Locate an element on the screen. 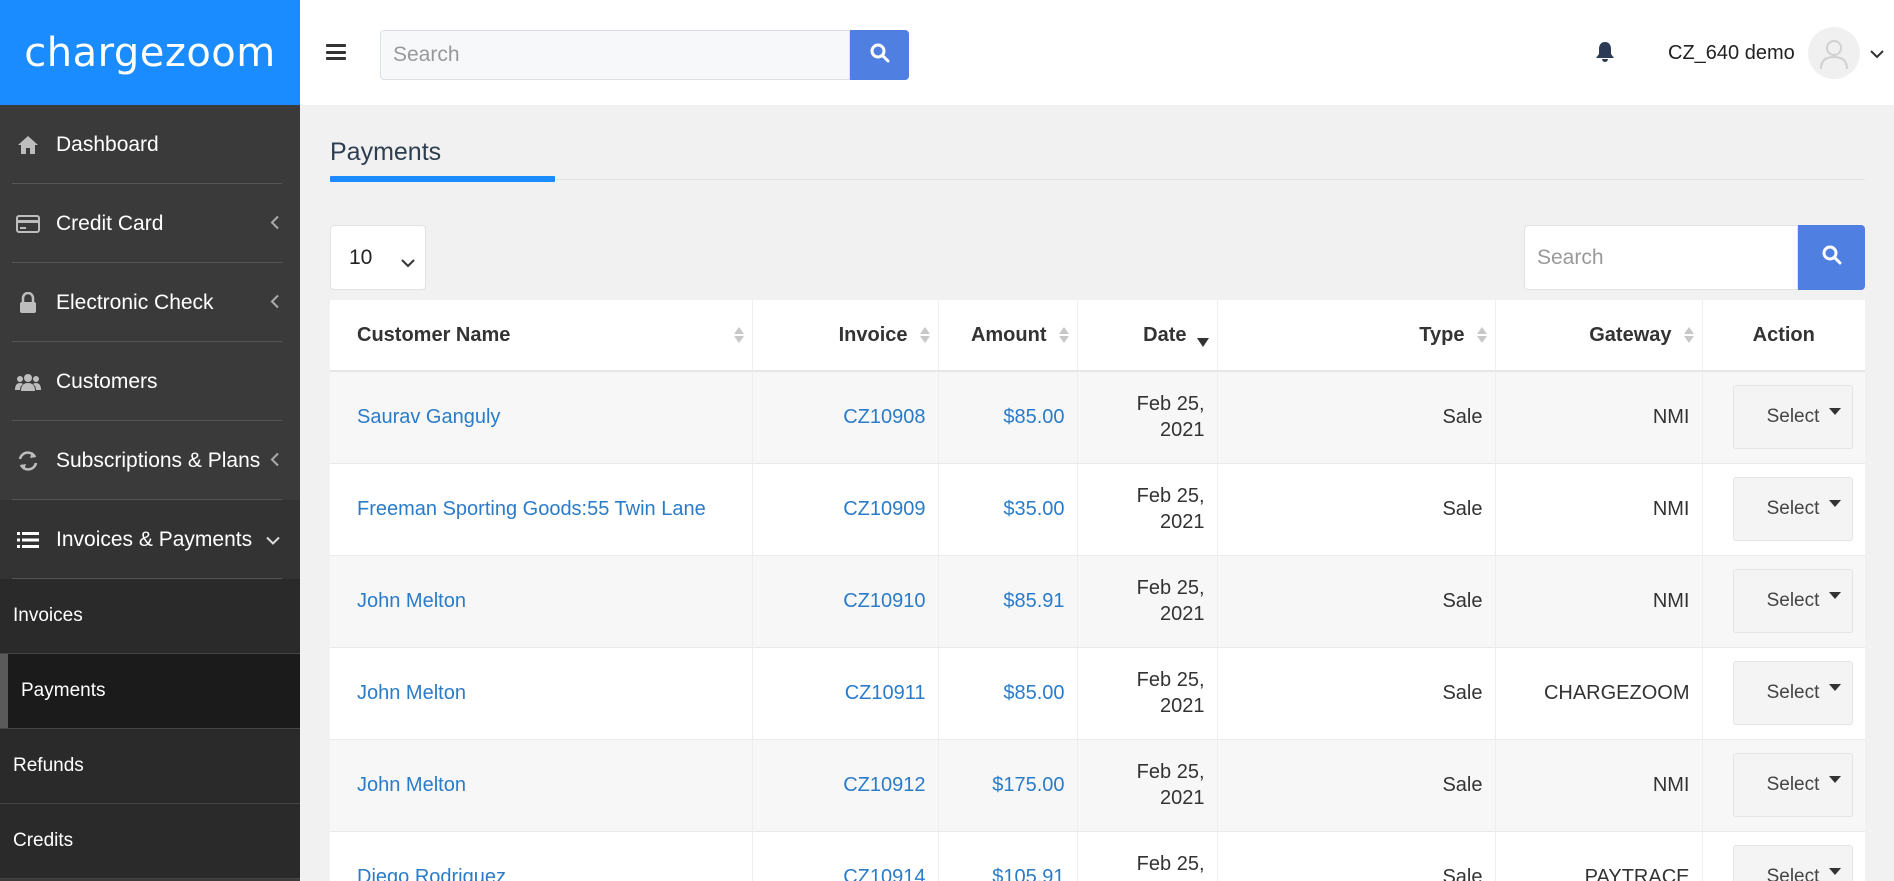 This screenshot has width=1894, height=881. invoice-link: CZ10911 is located at coordinates (885, 693).